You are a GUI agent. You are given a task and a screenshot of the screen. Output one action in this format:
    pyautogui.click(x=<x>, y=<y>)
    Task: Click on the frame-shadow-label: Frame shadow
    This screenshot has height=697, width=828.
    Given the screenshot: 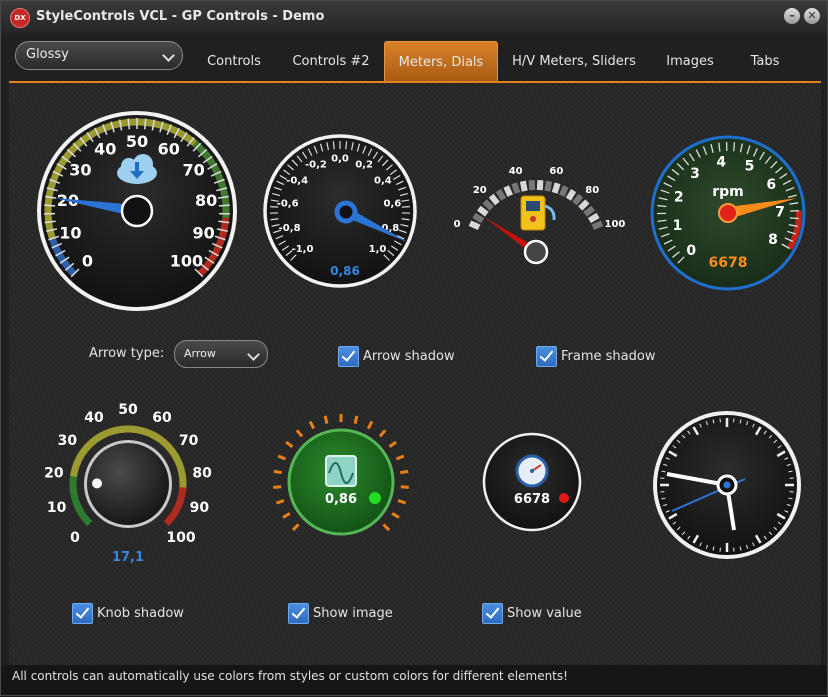 What is the action you would take?
    pyautogui.click(x=608, y=356)
    